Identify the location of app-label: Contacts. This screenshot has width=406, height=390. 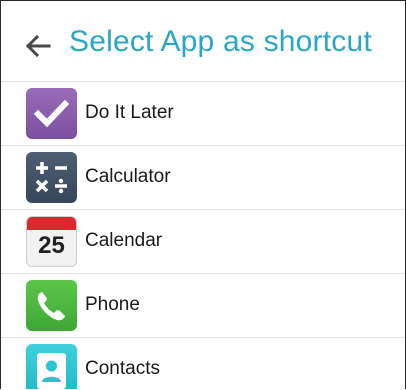
(122, 368).